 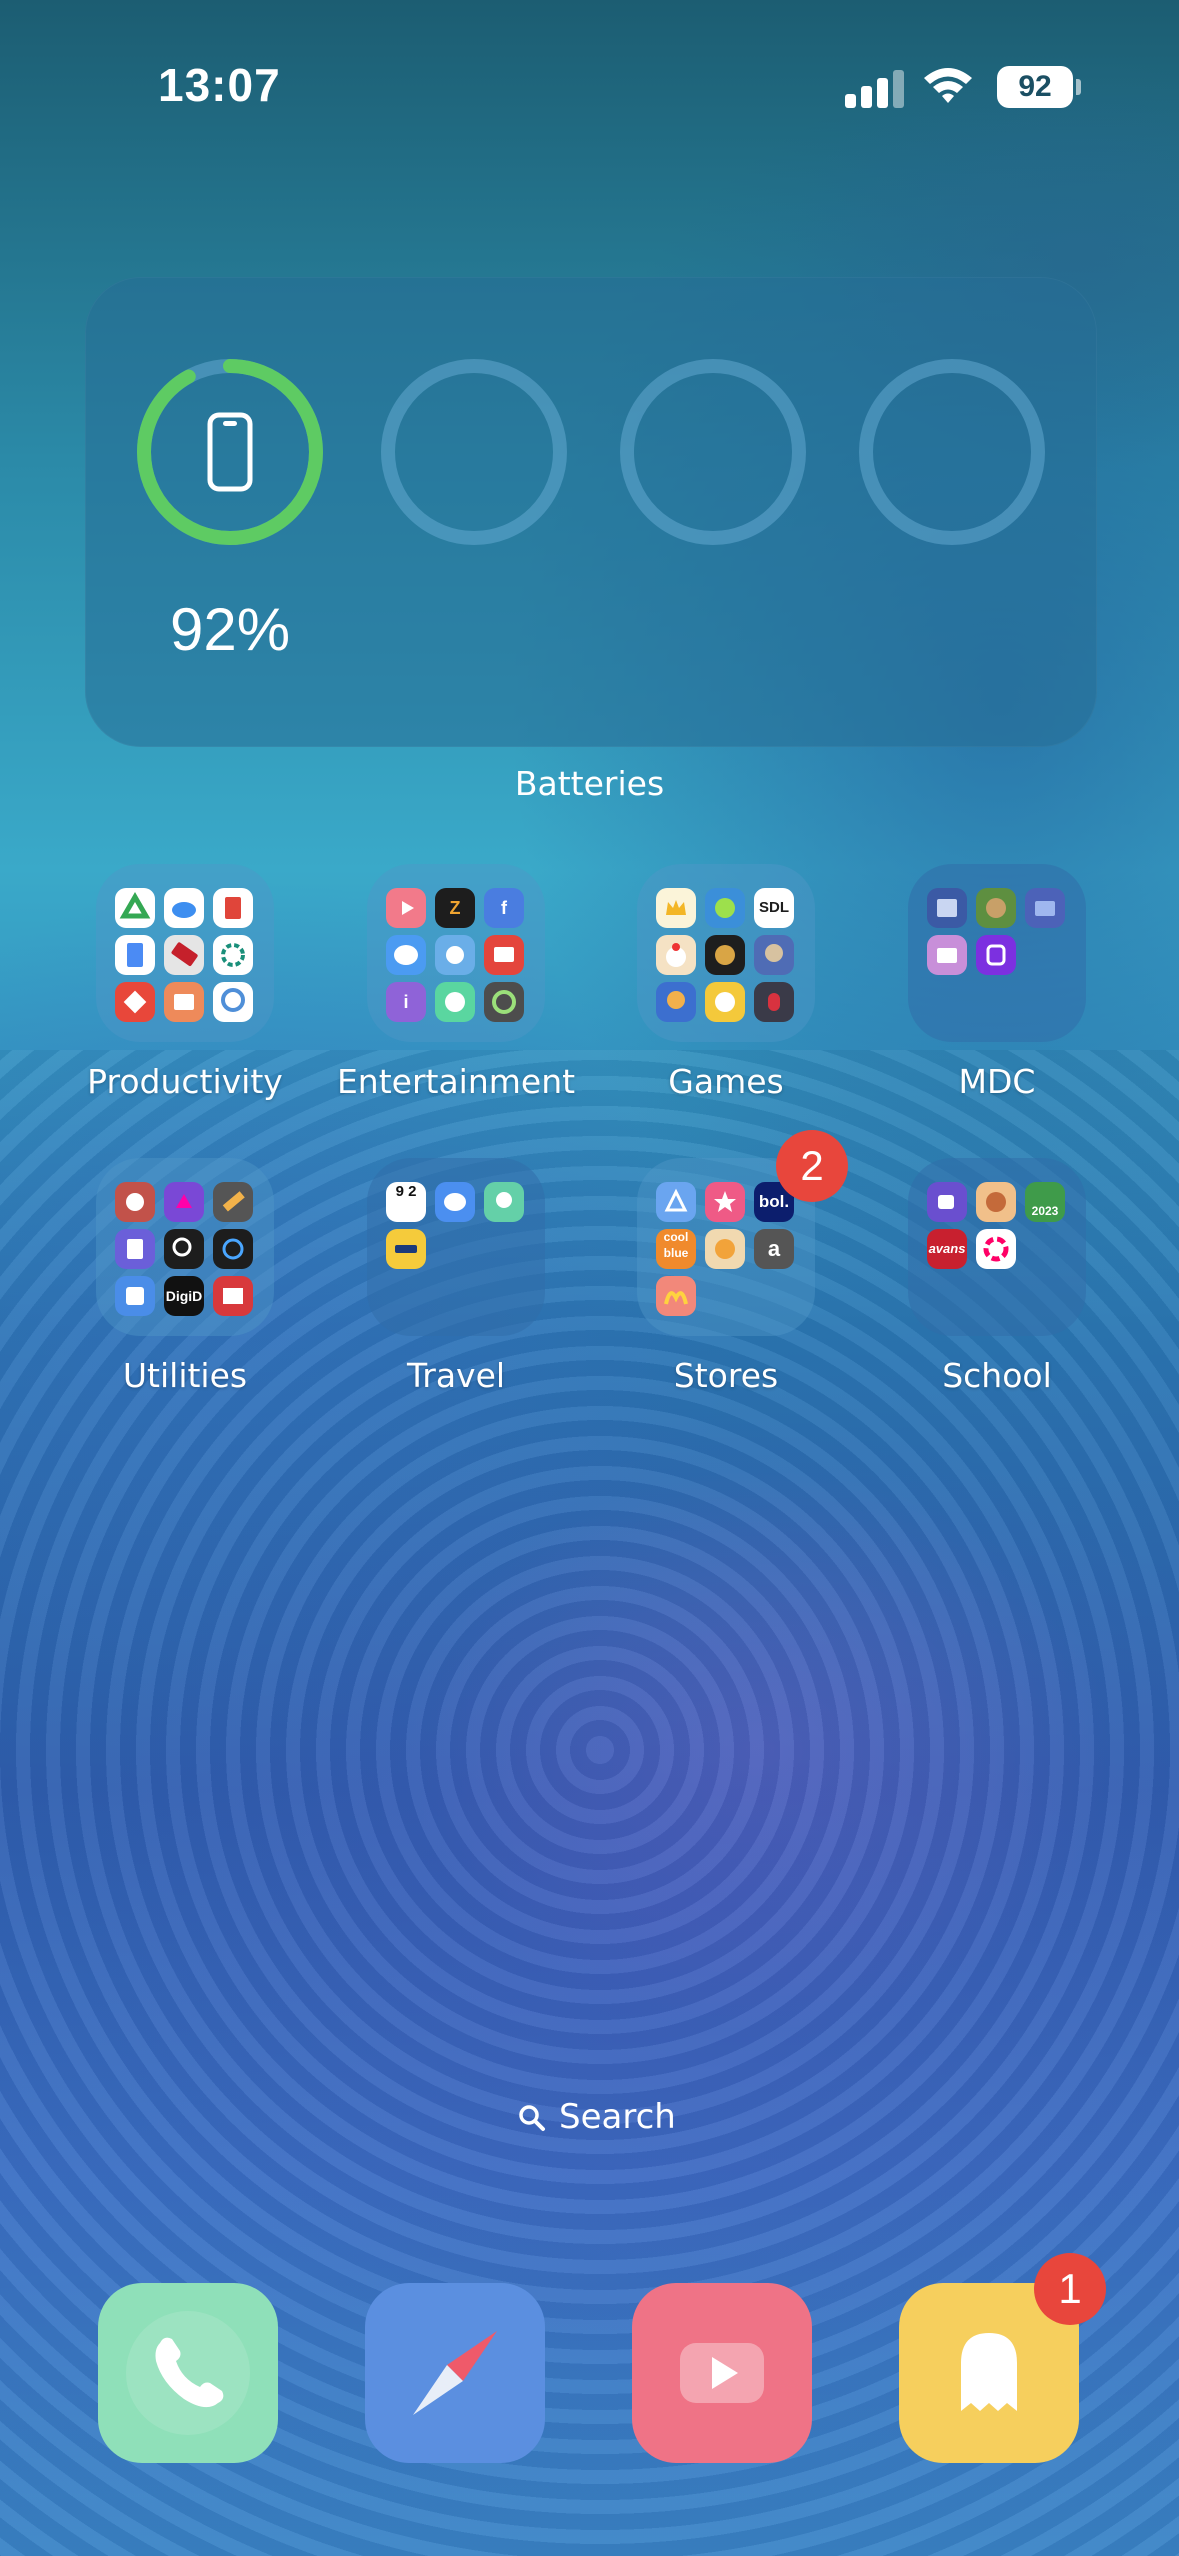 What do you see at coordinates (725, 908) in the screenshot?
I see `racing-game-icon` at bounding box center [725, 908].